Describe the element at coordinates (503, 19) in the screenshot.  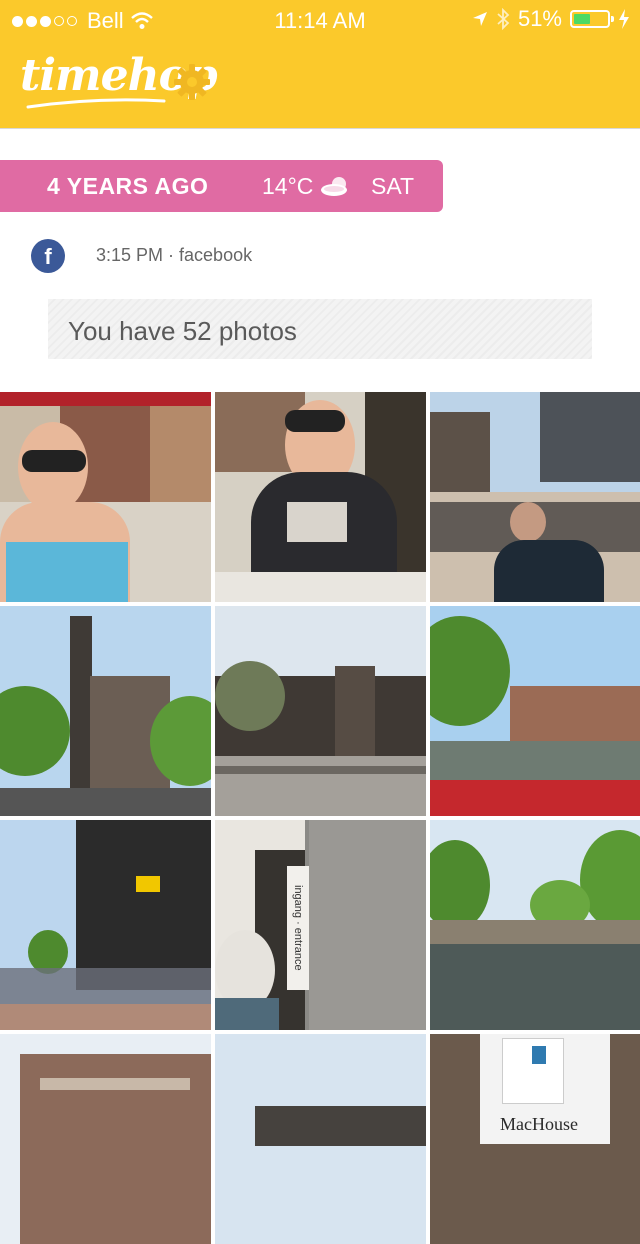
I see `bluetooth-icon` at that location.